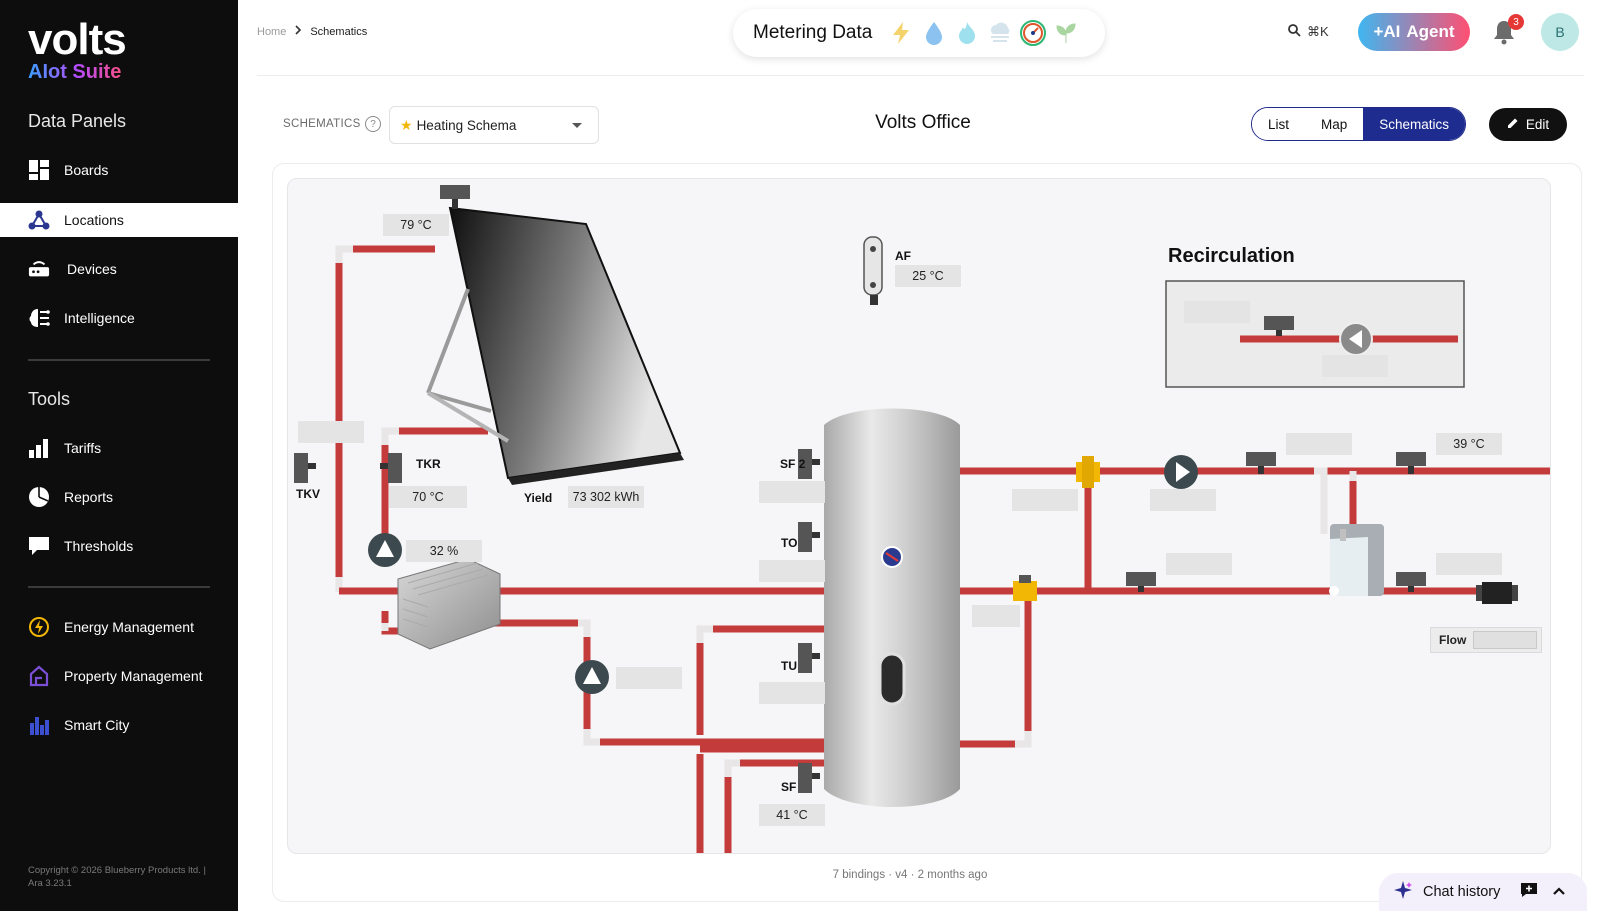 The width and height of the screenshot is (1600, 911). Describe the element at coordinates (1294, 32) in the screenshot. I see `search-icon` at that location.